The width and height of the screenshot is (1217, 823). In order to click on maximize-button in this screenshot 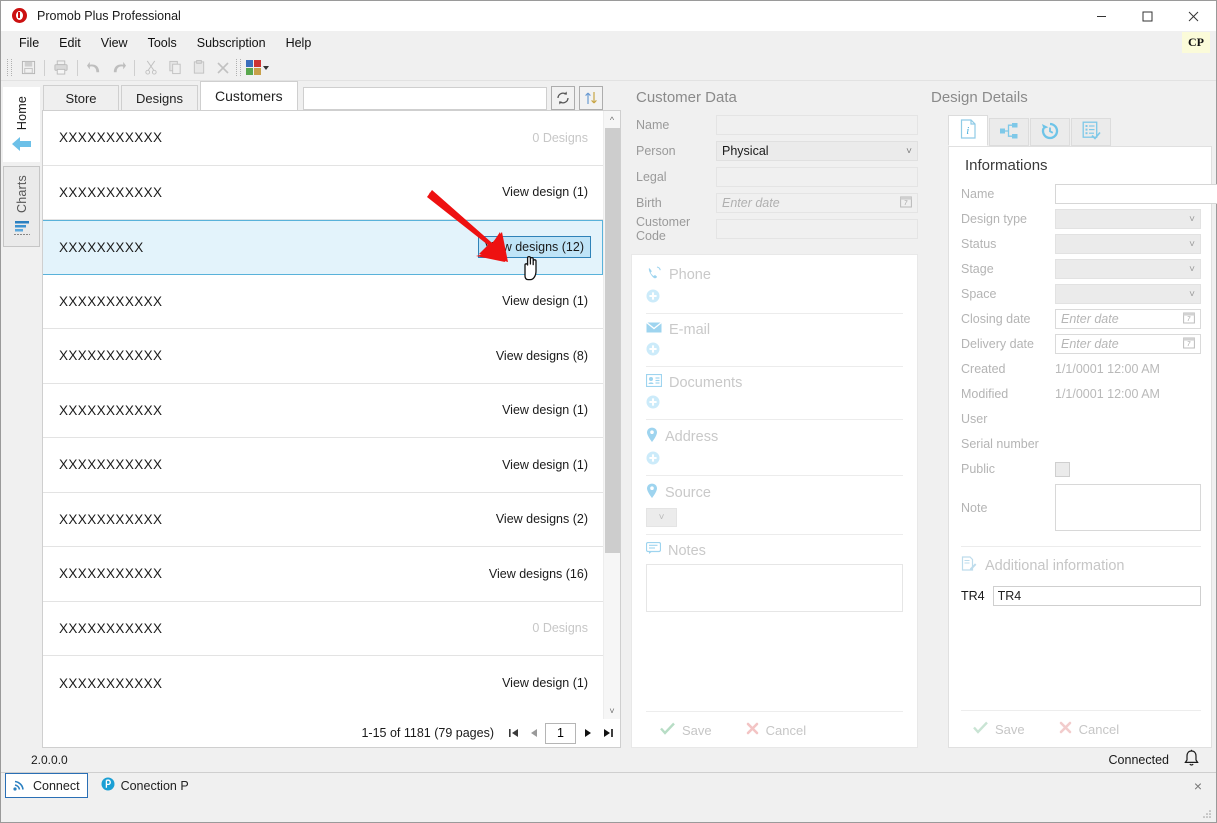, I will do `click(1147, 16)`.